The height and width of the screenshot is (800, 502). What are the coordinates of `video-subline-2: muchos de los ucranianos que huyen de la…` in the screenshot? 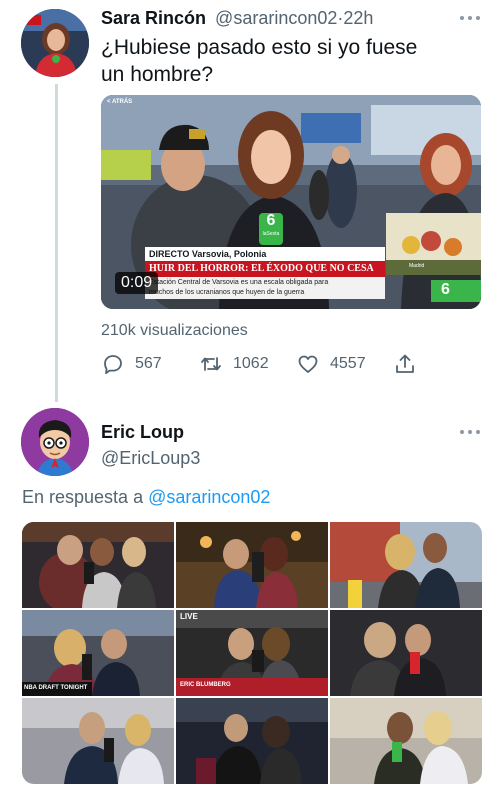 It's located at (227, 292).